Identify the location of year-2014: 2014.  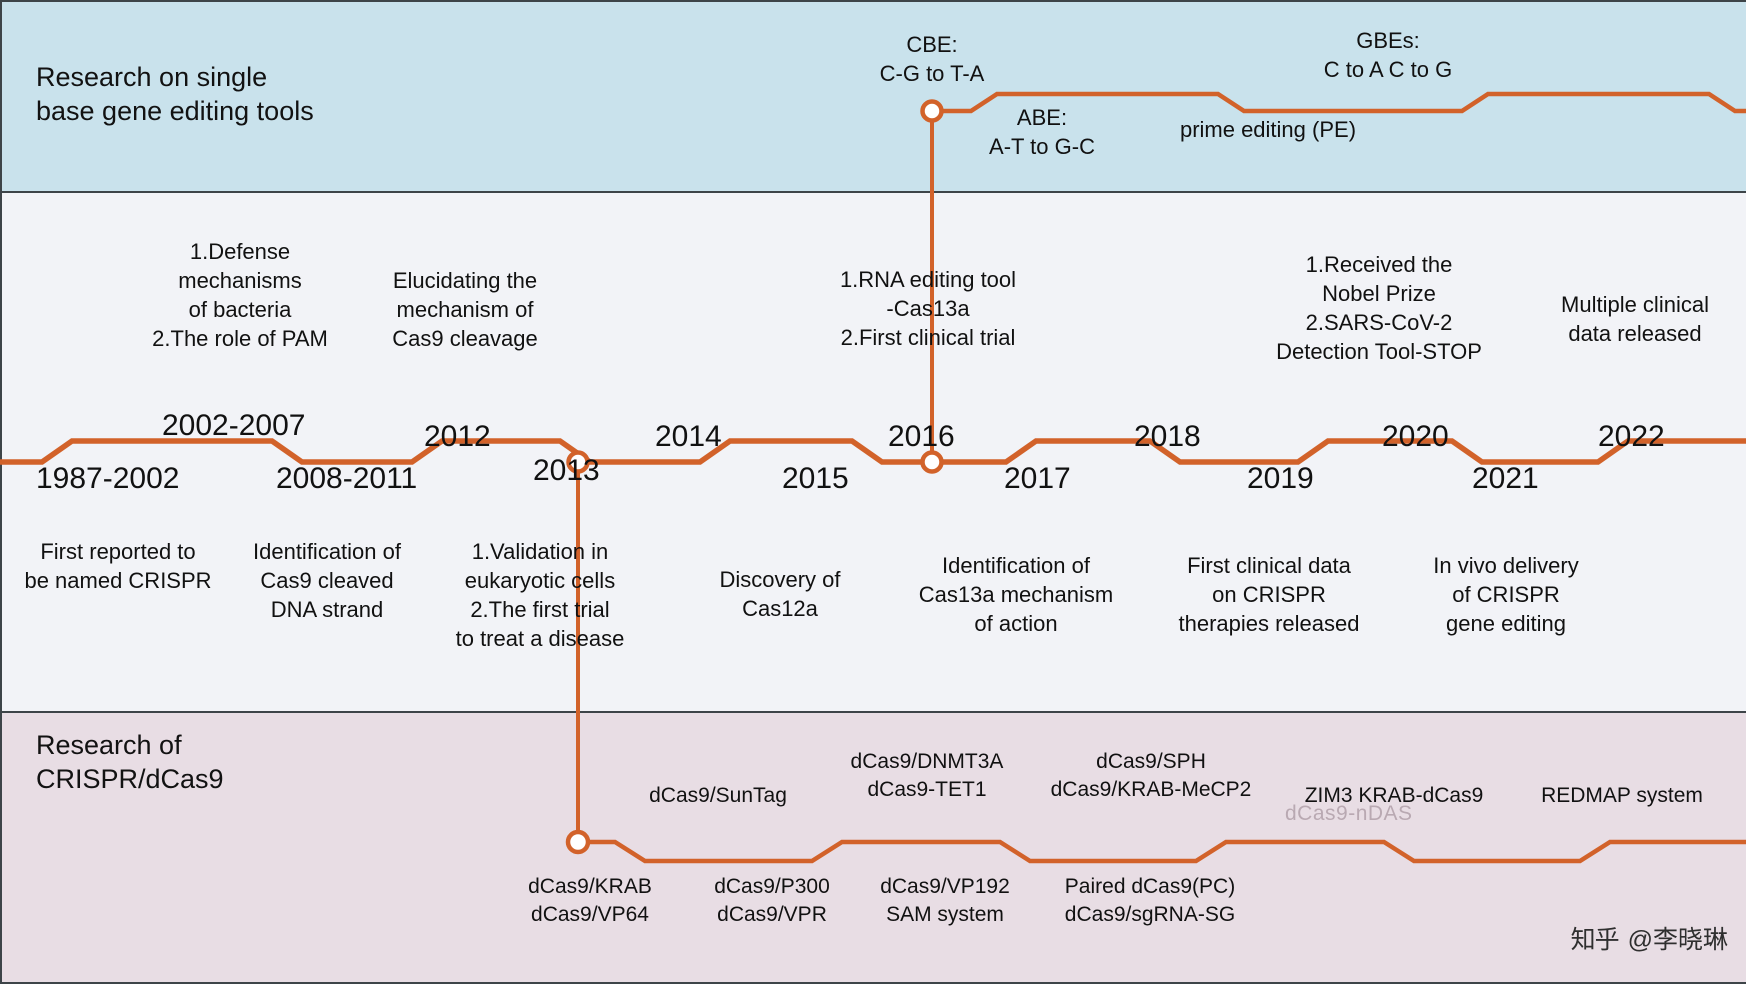
(688, 436).